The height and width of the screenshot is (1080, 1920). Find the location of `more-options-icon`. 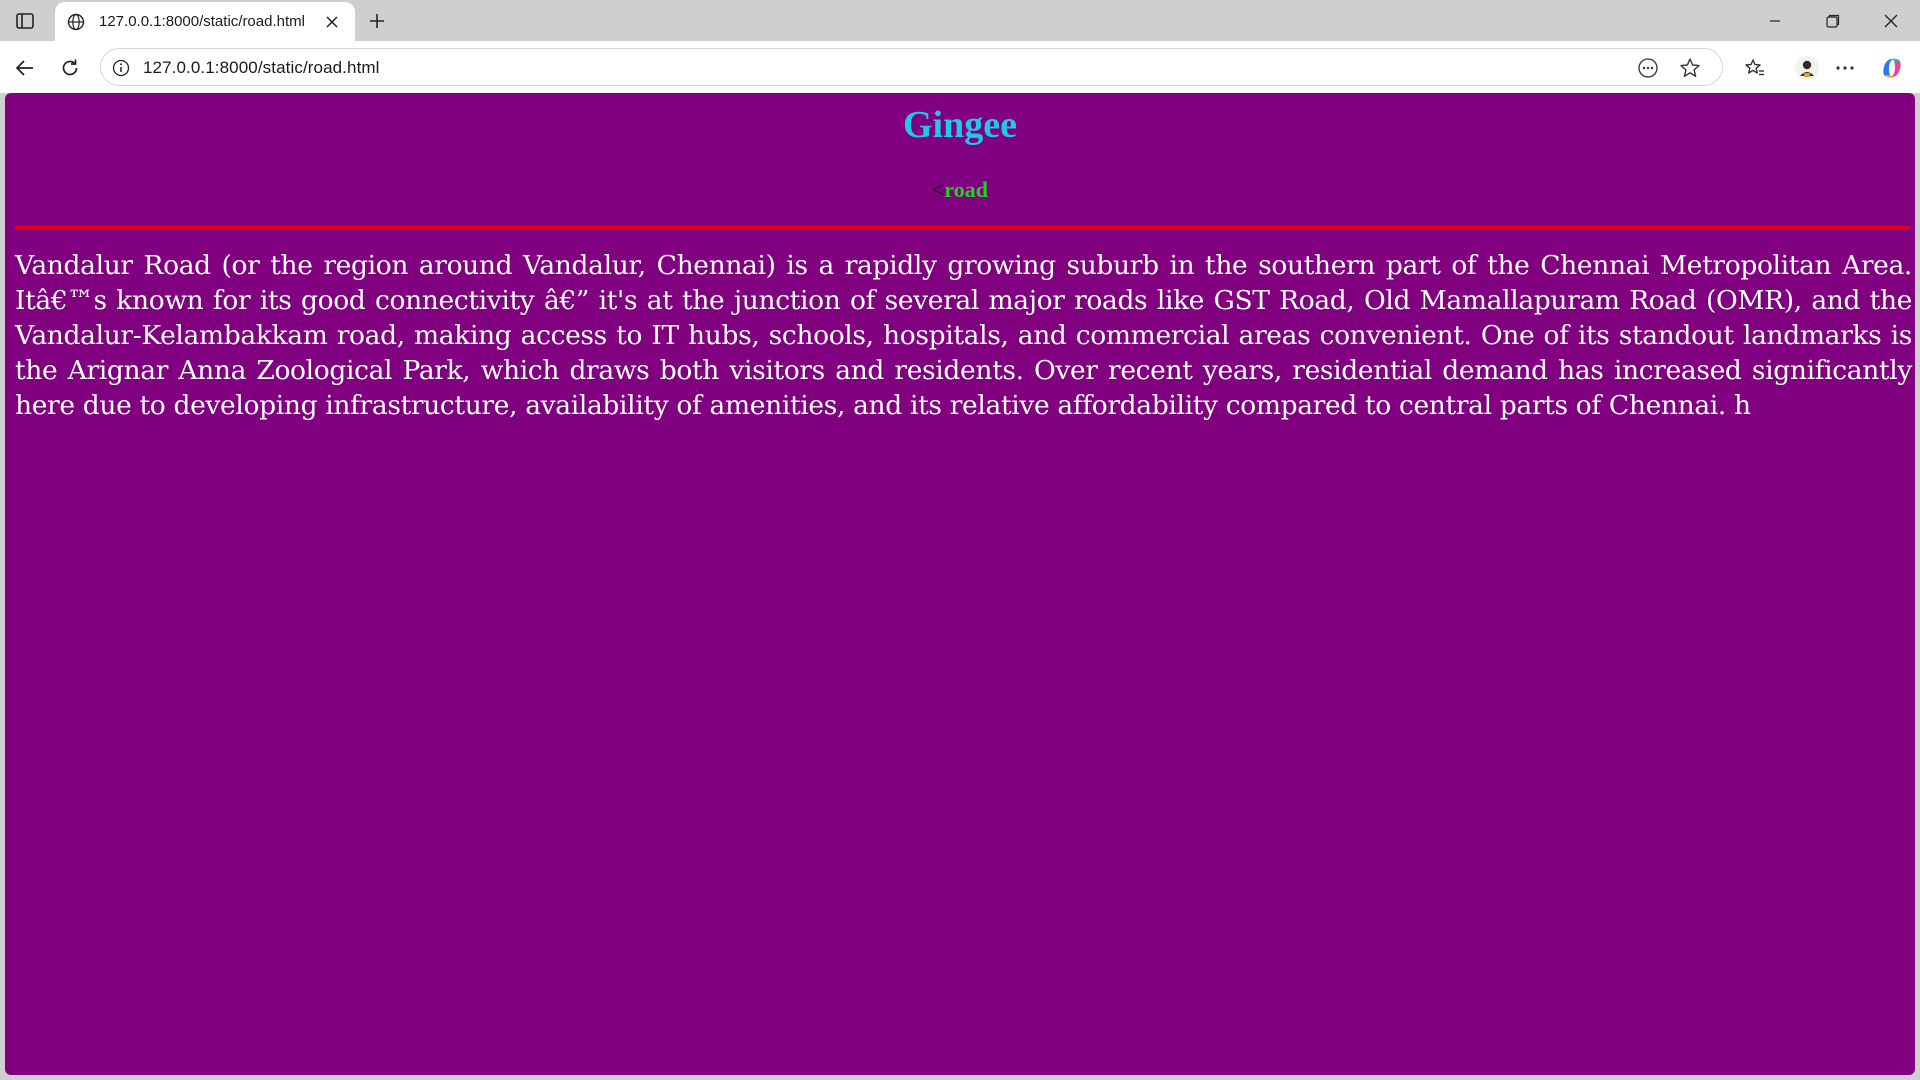

more-options-icon is located at coordinates (1845, 68).